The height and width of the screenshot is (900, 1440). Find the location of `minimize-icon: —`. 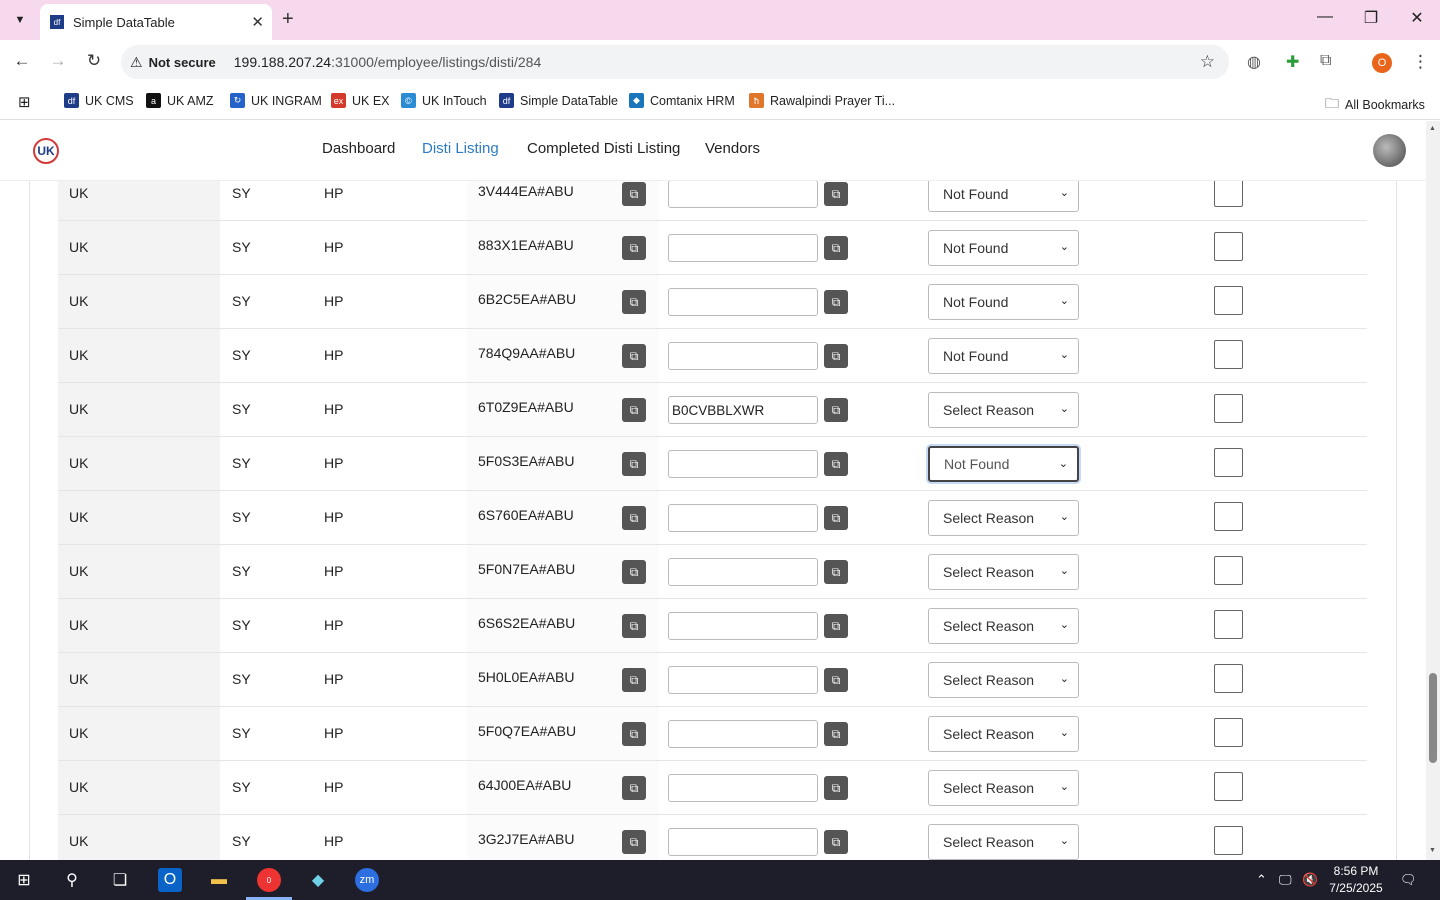

minimize-icon: — is located at coordinates (1325, 17).